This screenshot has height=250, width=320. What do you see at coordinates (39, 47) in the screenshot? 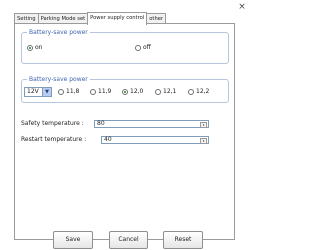
I see `battery-save-on-label: on` at bounding box center [39, 47].